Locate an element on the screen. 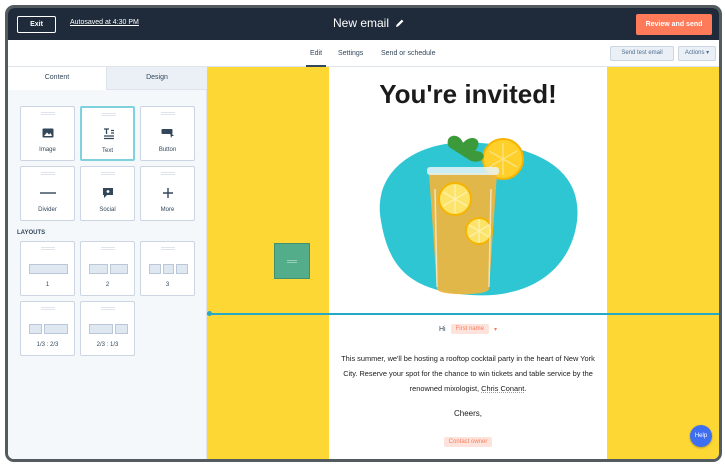 This screenshot has width=725, height=464. module-image: Image is located at coordinates (47, 133).